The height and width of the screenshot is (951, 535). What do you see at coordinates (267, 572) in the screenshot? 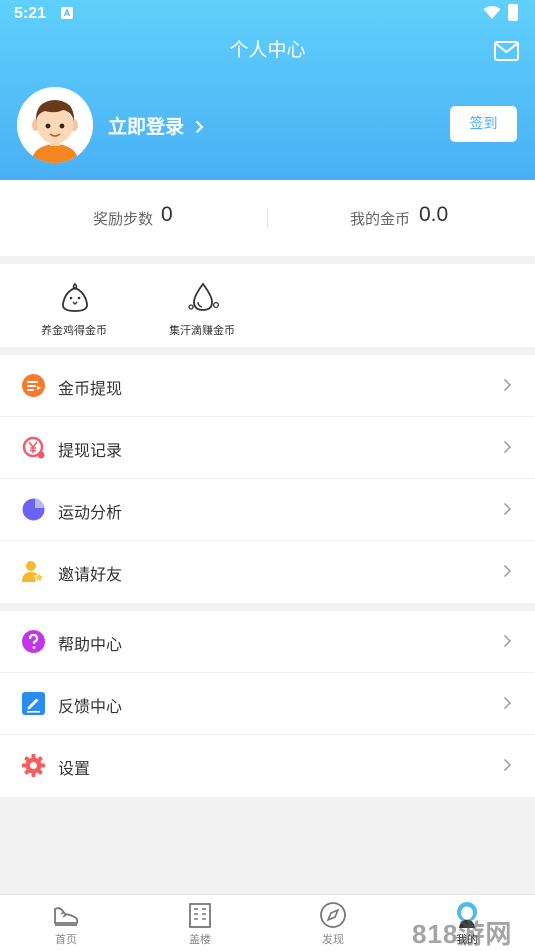
I see `menu-item-invite-friends: 邀请好友` at bounding box center [267, 572].